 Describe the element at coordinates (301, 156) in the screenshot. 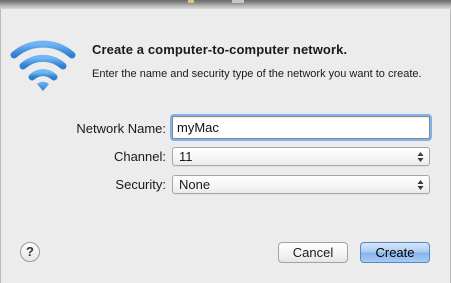

I see `channel-popup: 11` at that location.